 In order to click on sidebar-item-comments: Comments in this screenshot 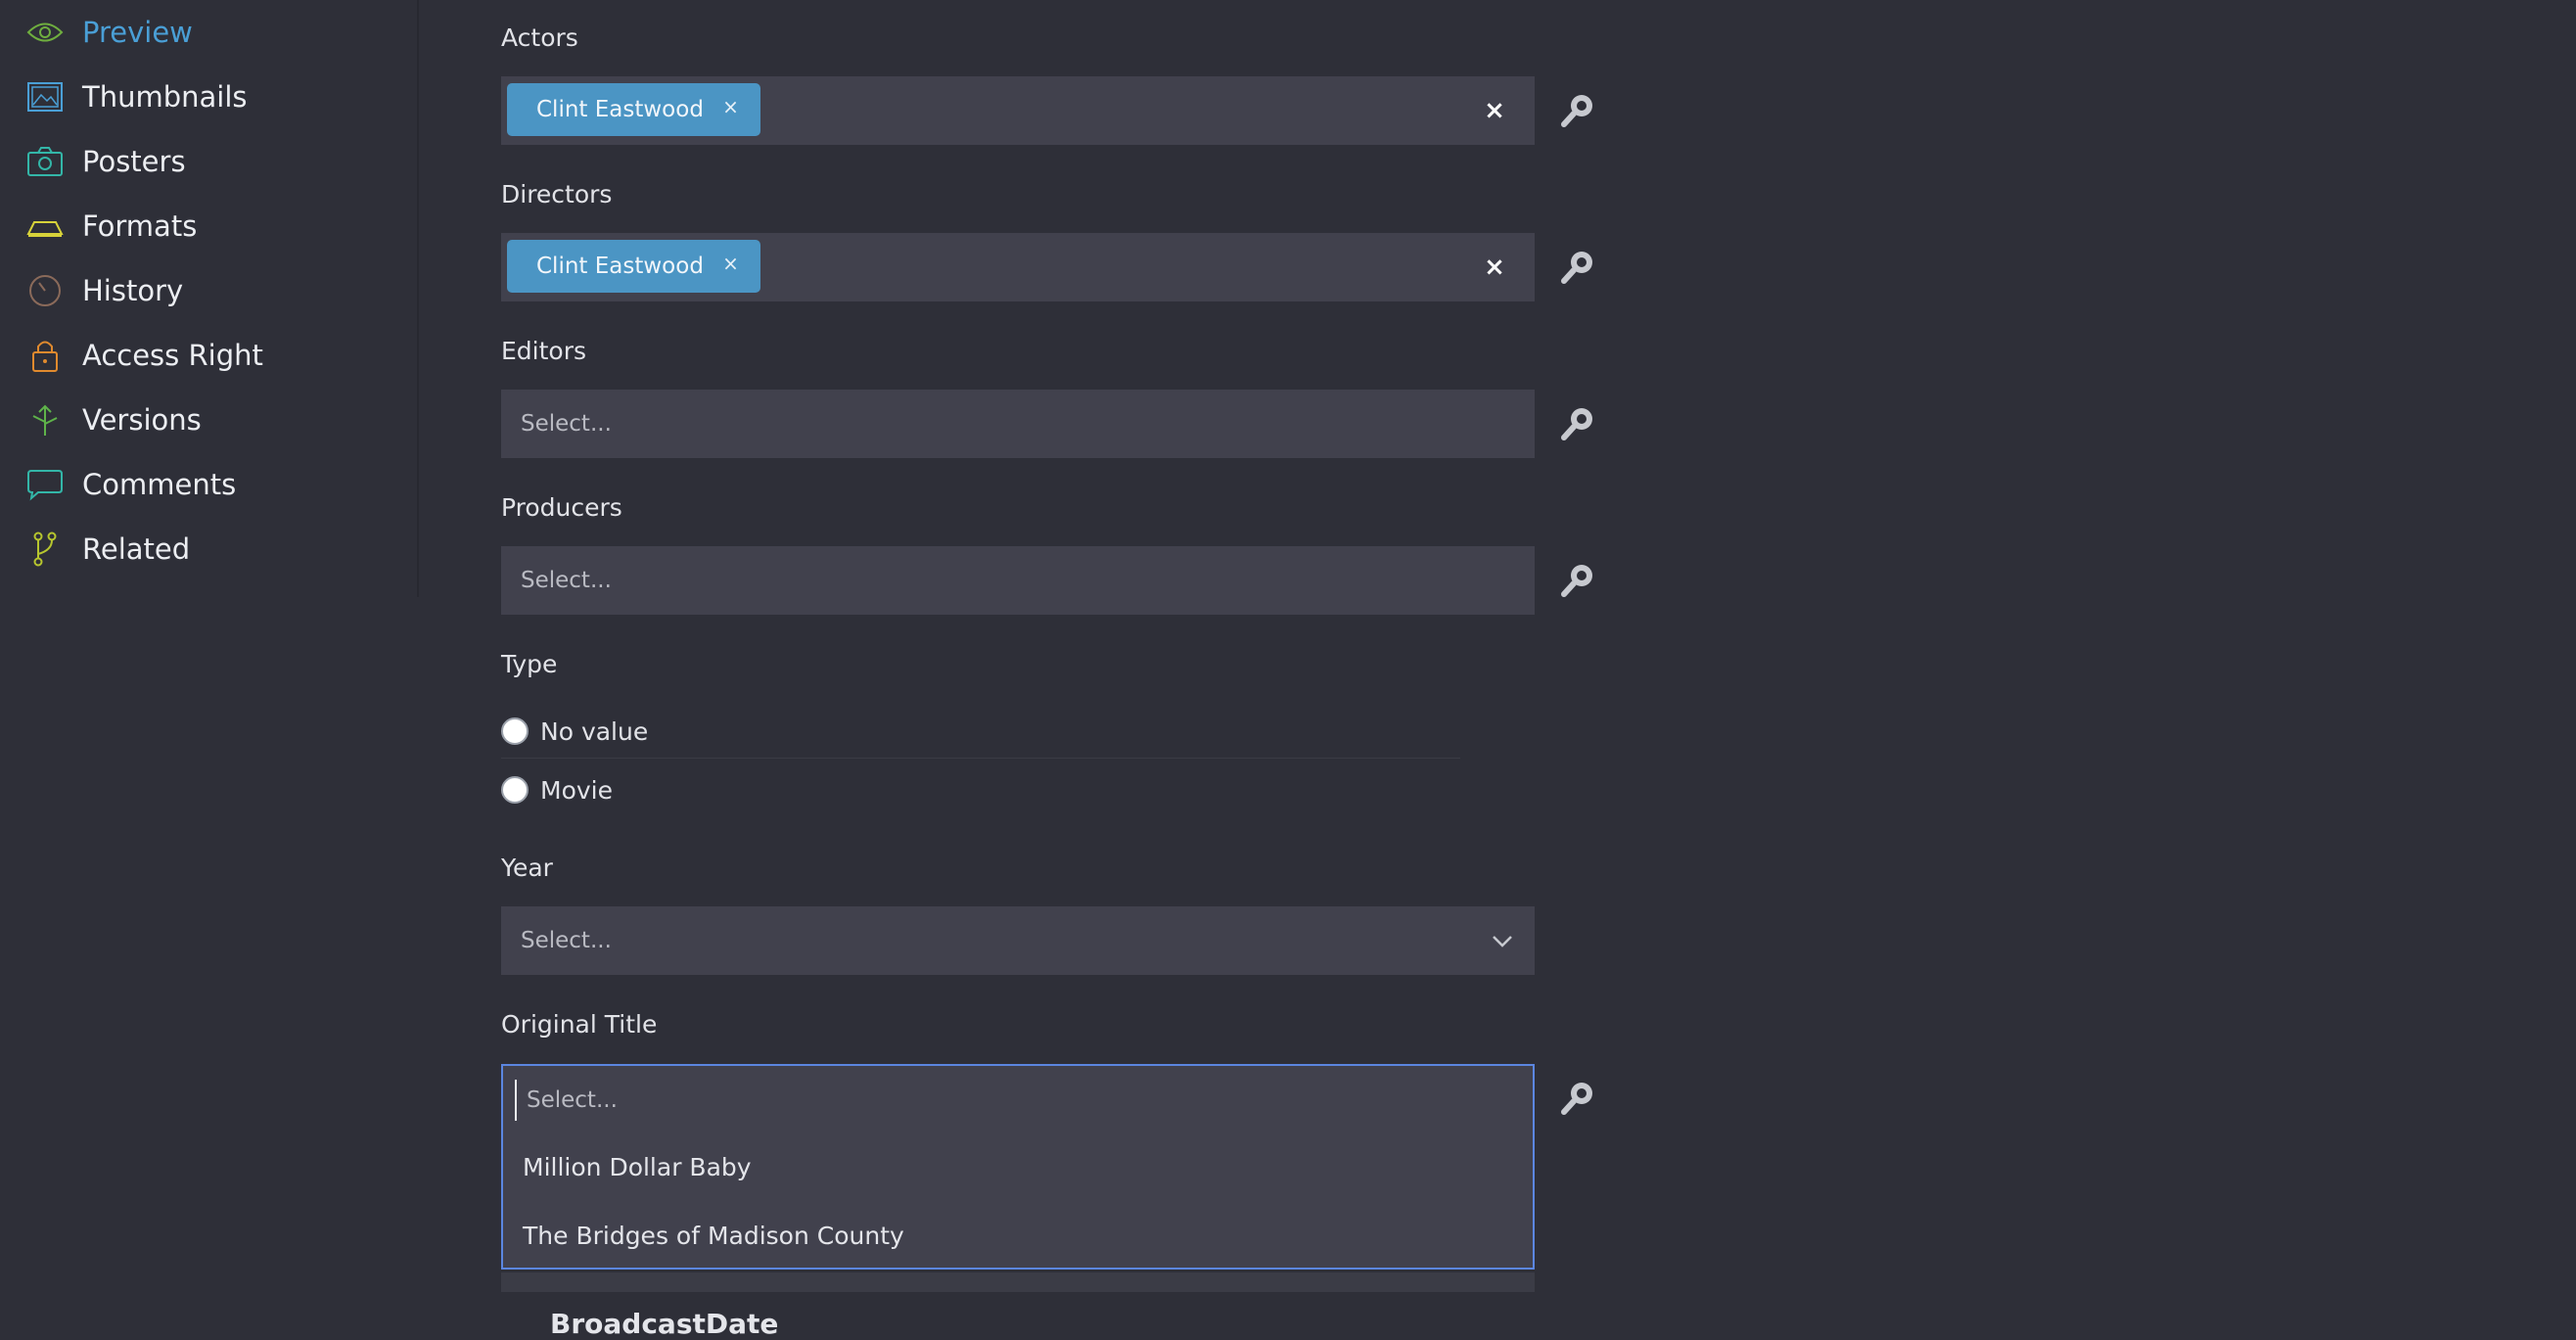, I will do `click(131, 484)`.